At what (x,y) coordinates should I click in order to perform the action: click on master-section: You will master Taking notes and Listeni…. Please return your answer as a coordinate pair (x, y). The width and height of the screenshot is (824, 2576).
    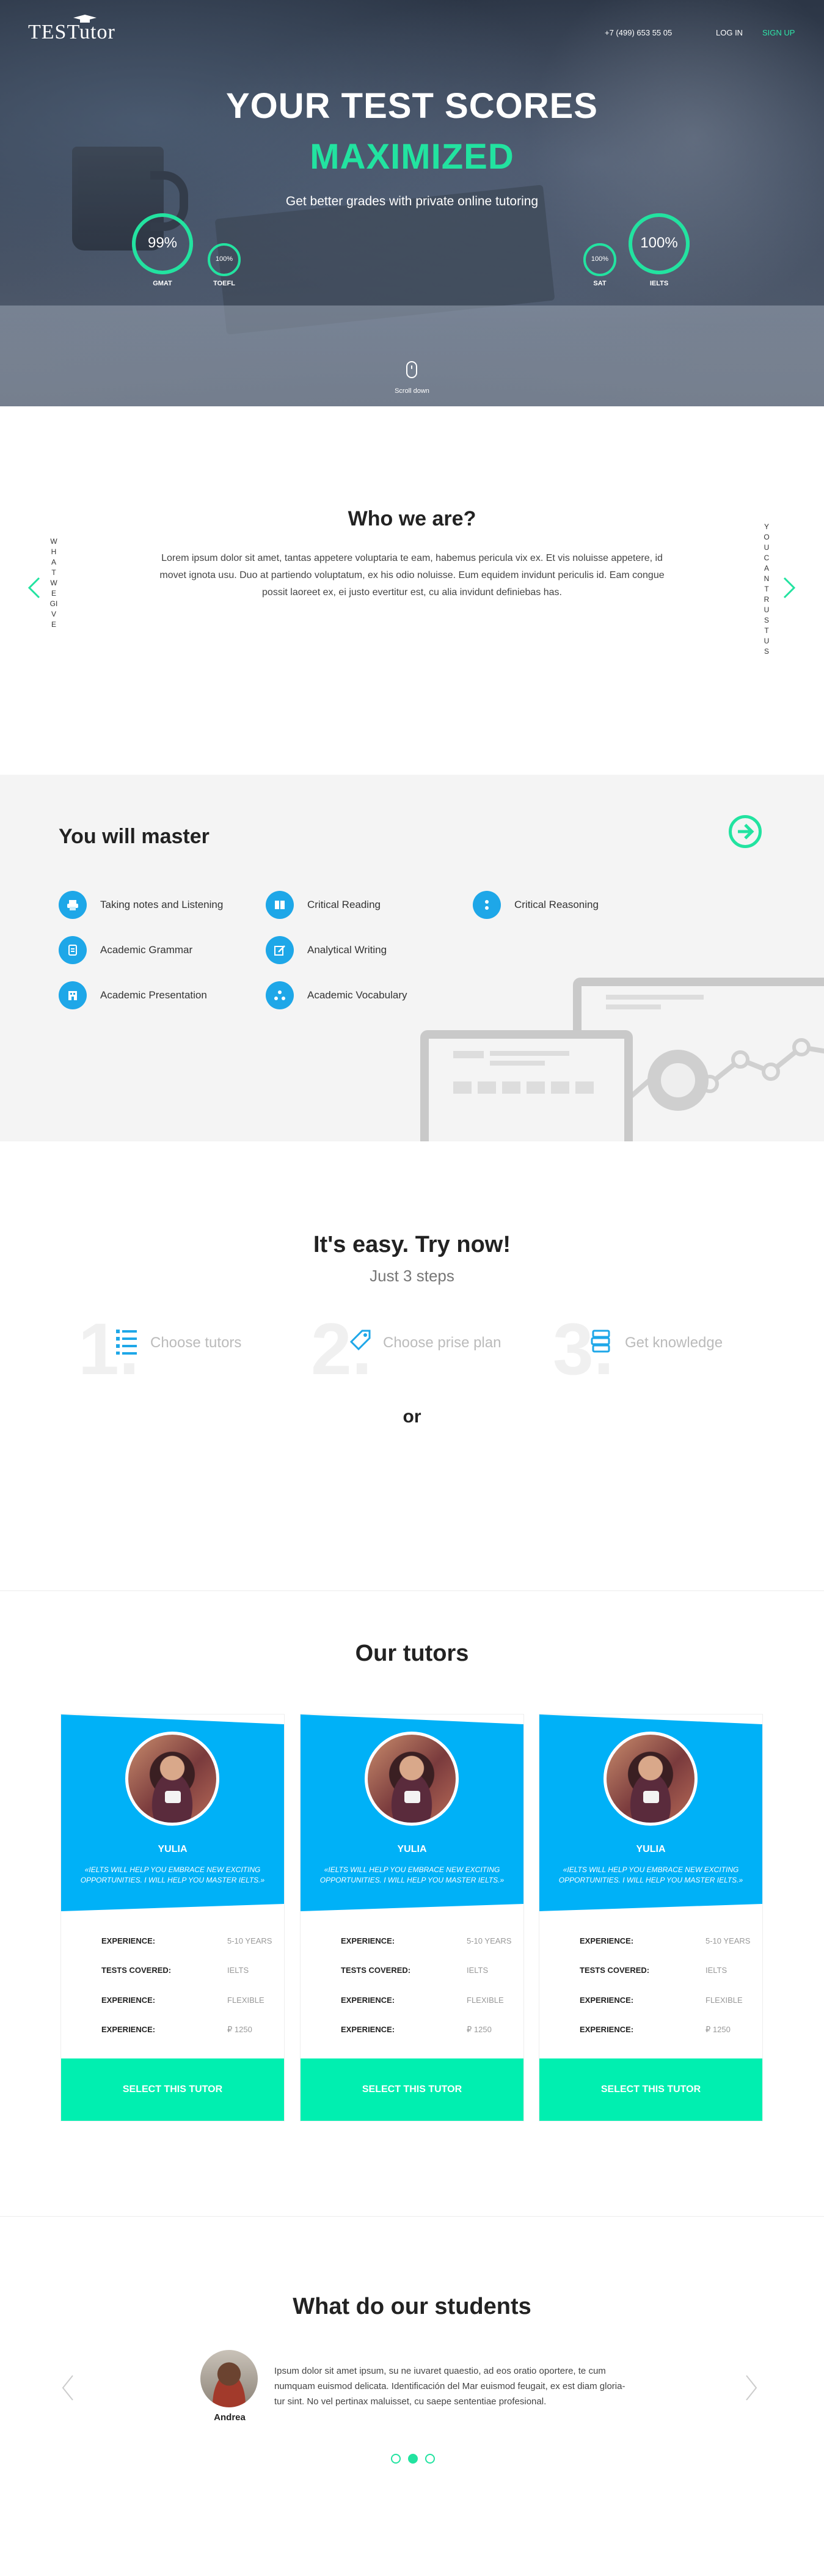
    Looking at the image, I should click on (412, 958).